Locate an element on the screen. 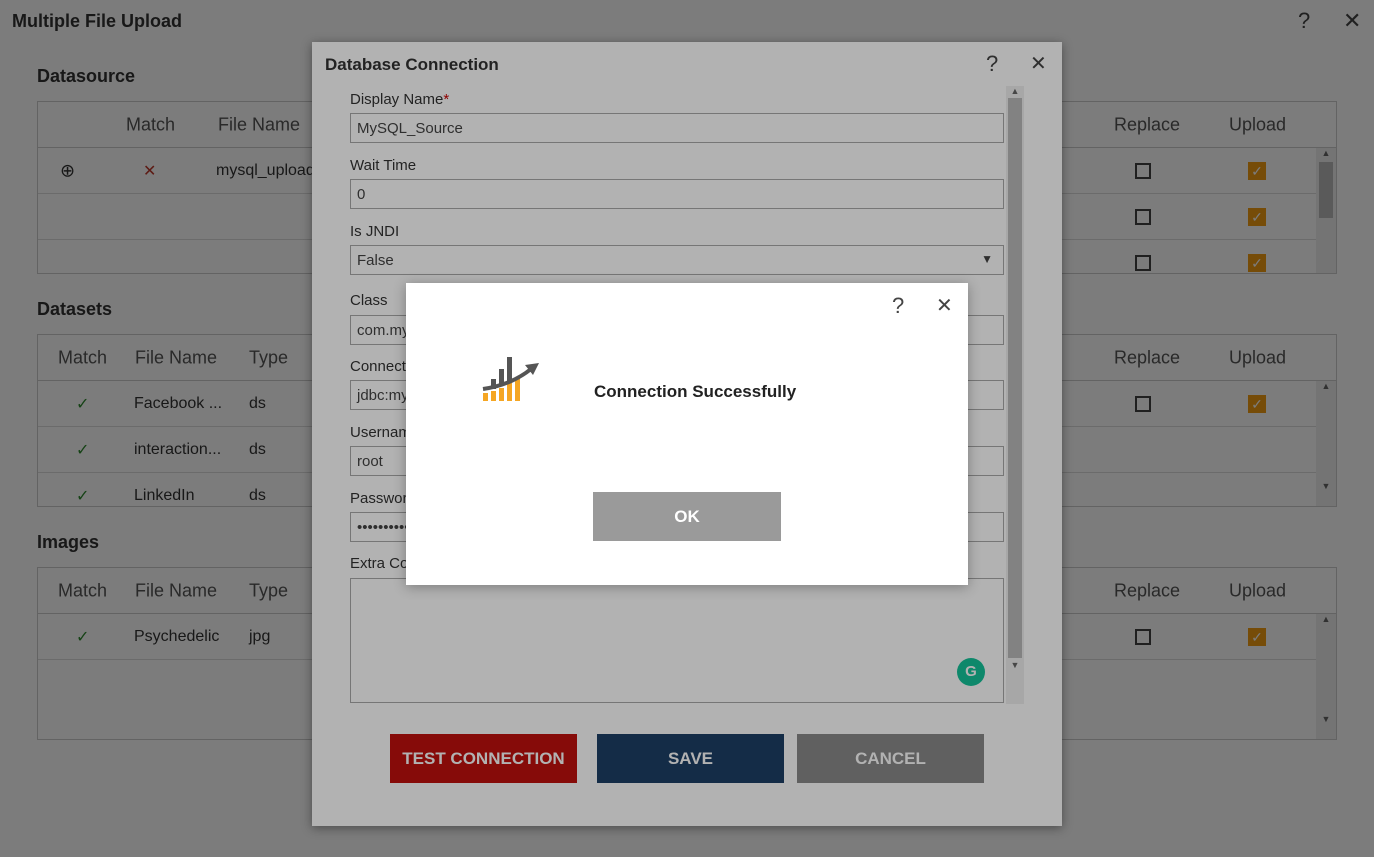 The image size is (1374, 857). app-logo-icon is located at coordinates (510, 379).